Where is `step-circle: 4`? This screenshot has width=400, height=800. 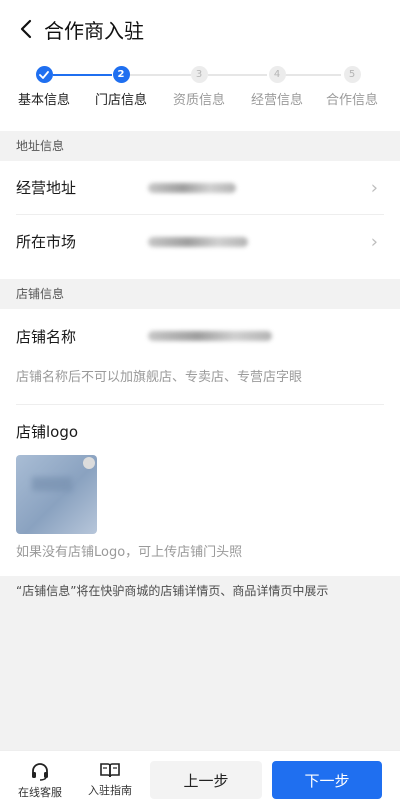
step-circle: 4 is located at coordinates (277, 74).